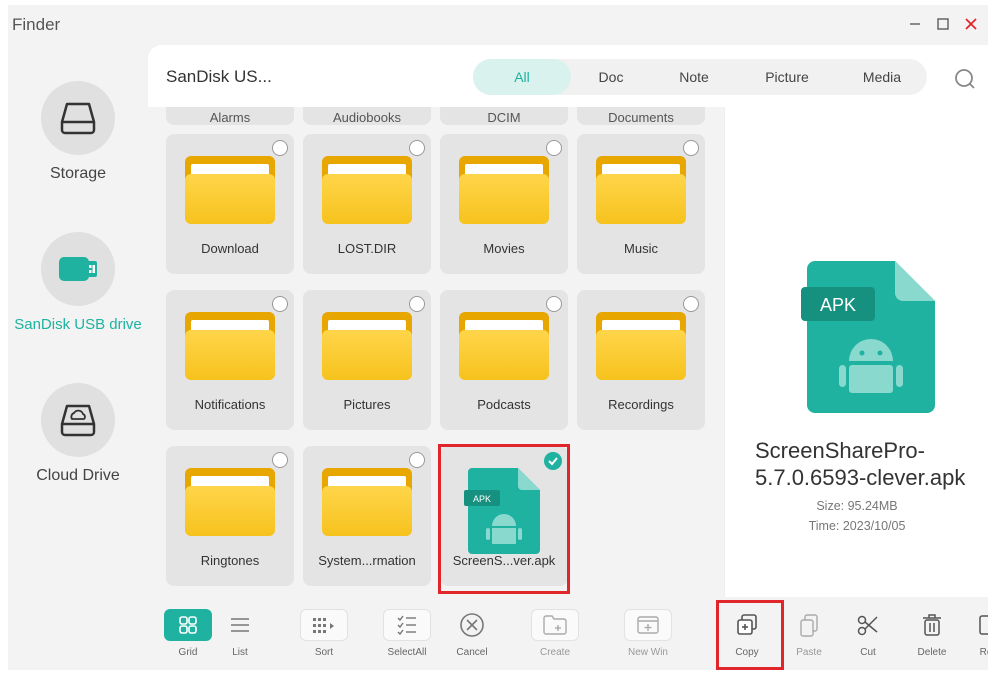 This screenshot has height=675, width=994. What do you see at coordinates (472, 625) in the screenshot?
I see `cancel-icon` at bounding box center [472, 625].